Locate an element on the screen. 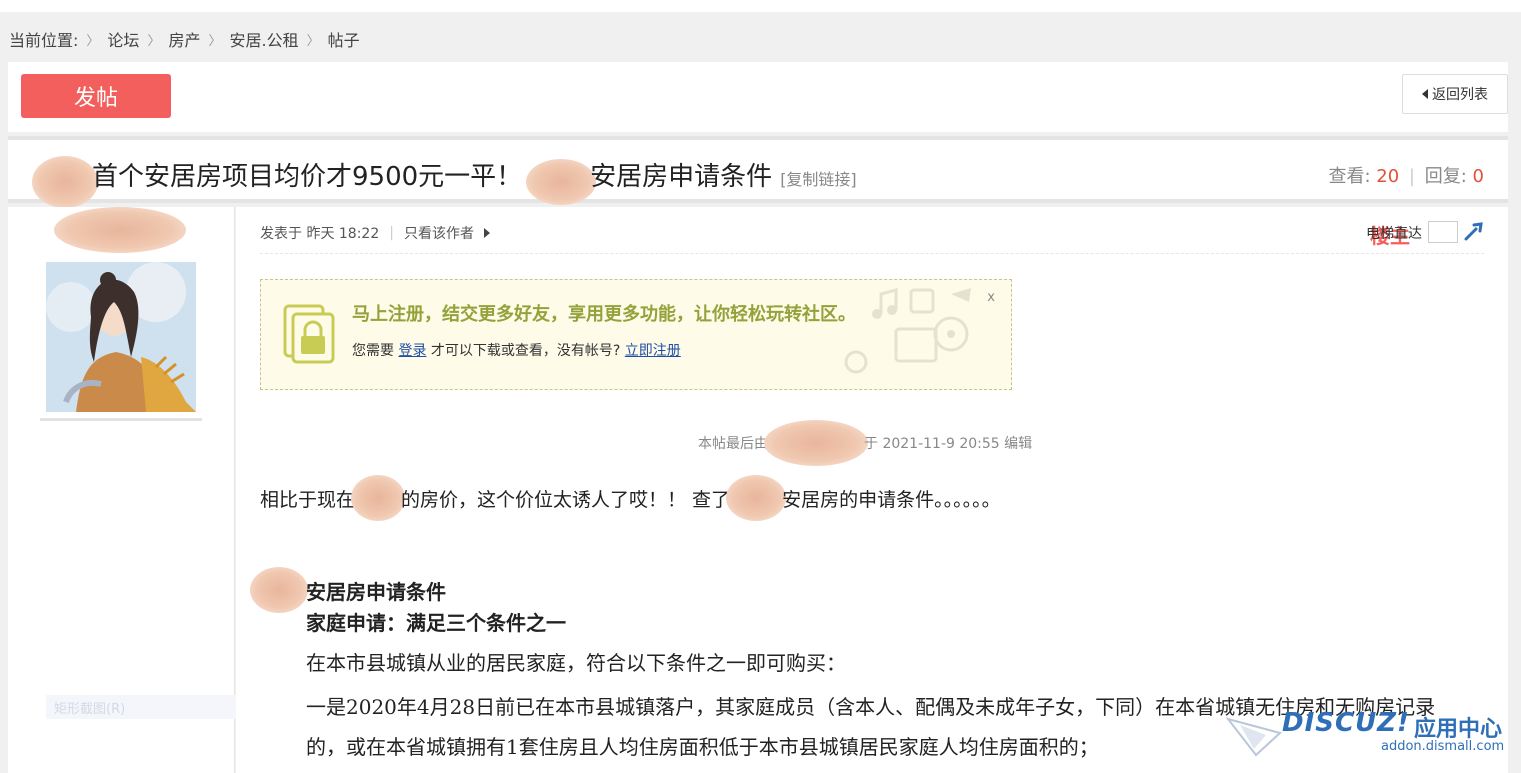 The height and width of the screenshot is (773, 1521). faded-screenshot-label: 矩形截图(R) is located at coordinates (146, 707).